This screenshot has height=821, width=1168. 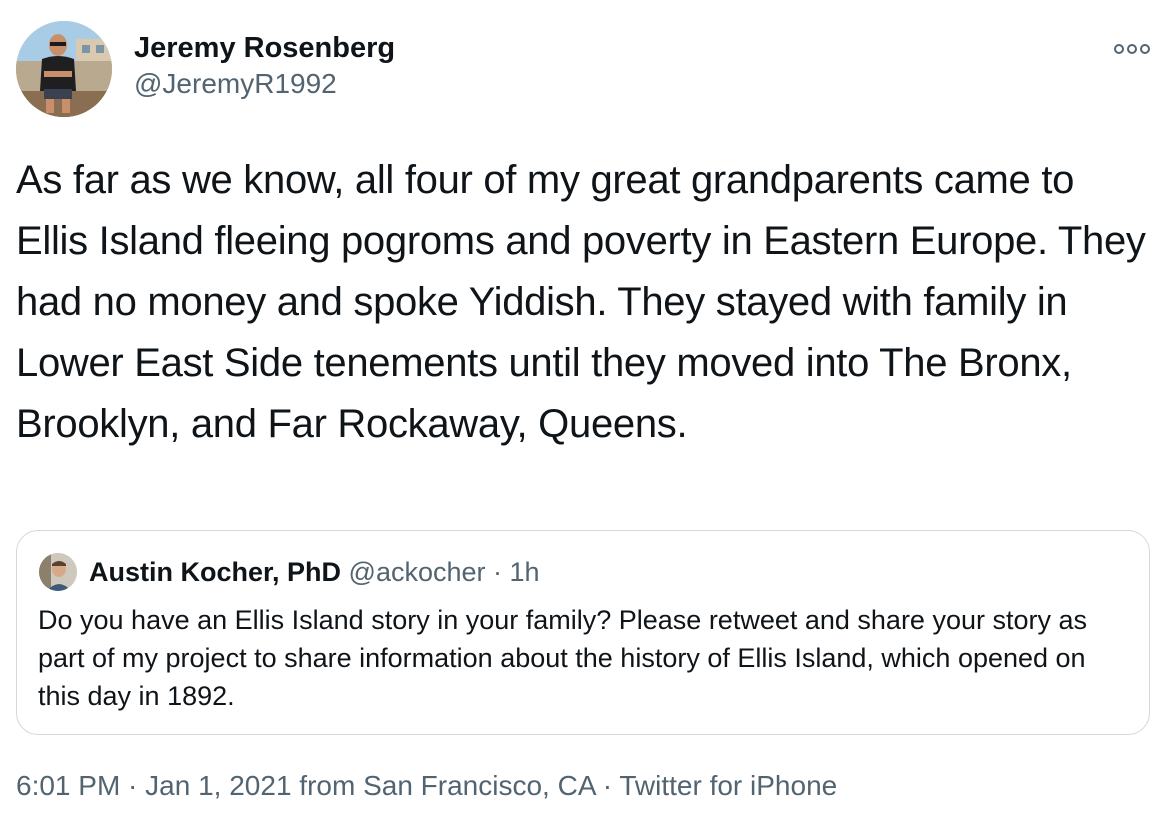 I want to click on author-name: Jeremy Rosenberg, so click(x=264, y=48).